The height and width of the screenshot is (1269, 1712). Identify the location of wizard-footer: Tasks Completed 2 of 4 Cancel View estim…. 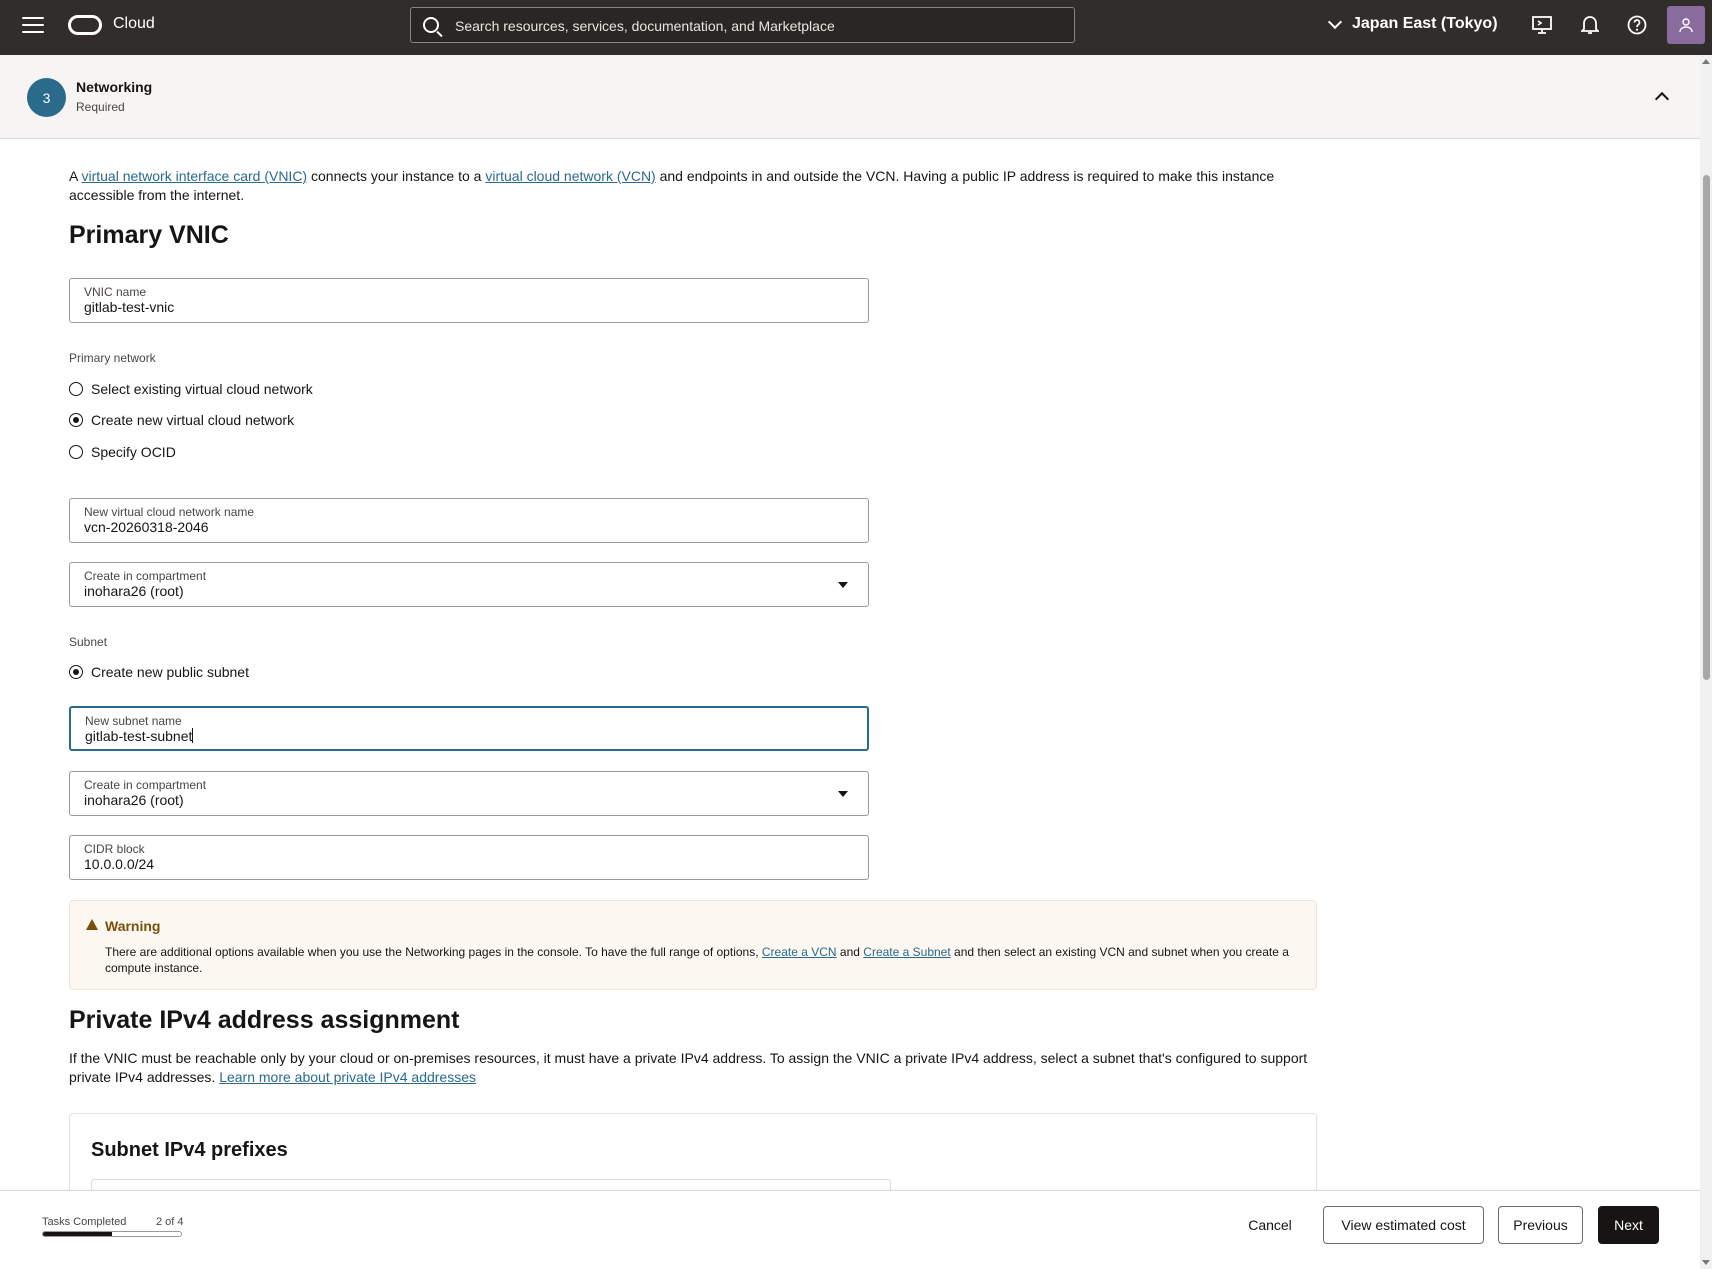
(850, 1227).